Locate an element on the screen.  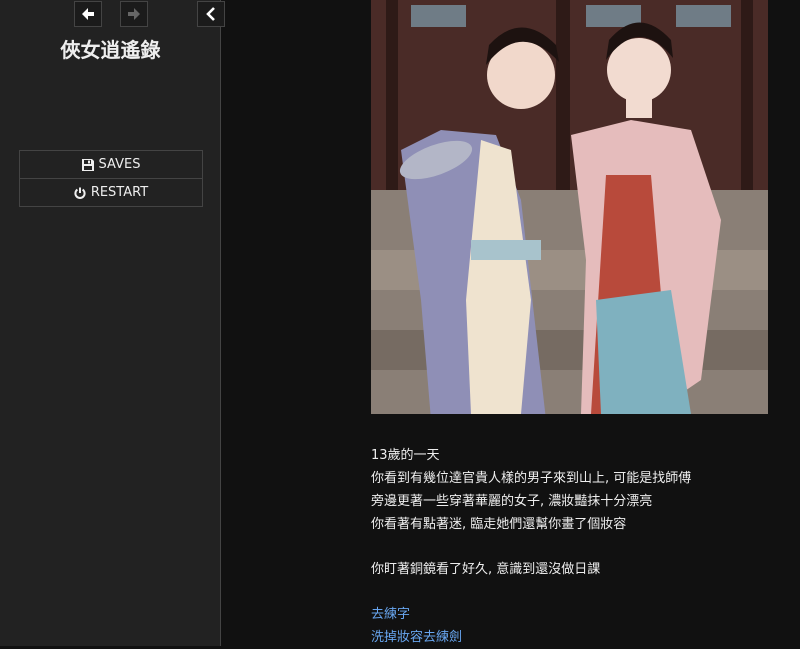
history-forward-button is located at coordinates (134, 14).